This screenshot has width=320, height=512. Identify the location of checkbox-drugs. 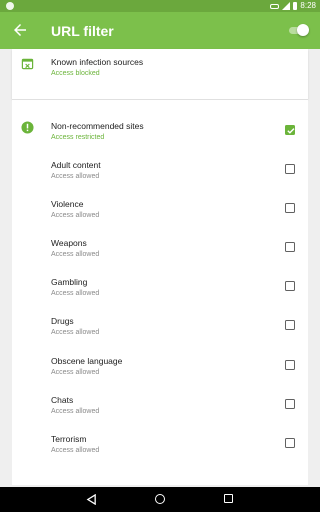
(290, 325).